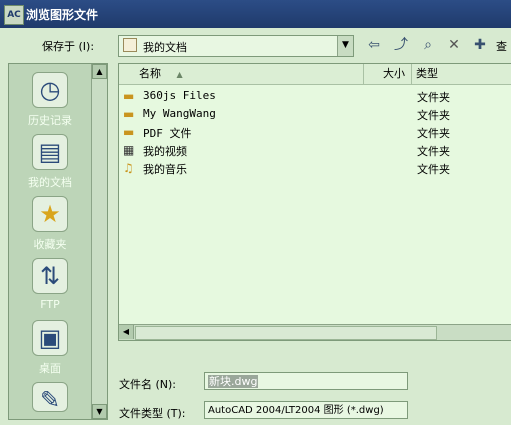  What do you see at coordinates (313, 96) in the screenshot?
I see `list-item: ▬ 360js Files 文件夹` at bounding box center [313, 96].